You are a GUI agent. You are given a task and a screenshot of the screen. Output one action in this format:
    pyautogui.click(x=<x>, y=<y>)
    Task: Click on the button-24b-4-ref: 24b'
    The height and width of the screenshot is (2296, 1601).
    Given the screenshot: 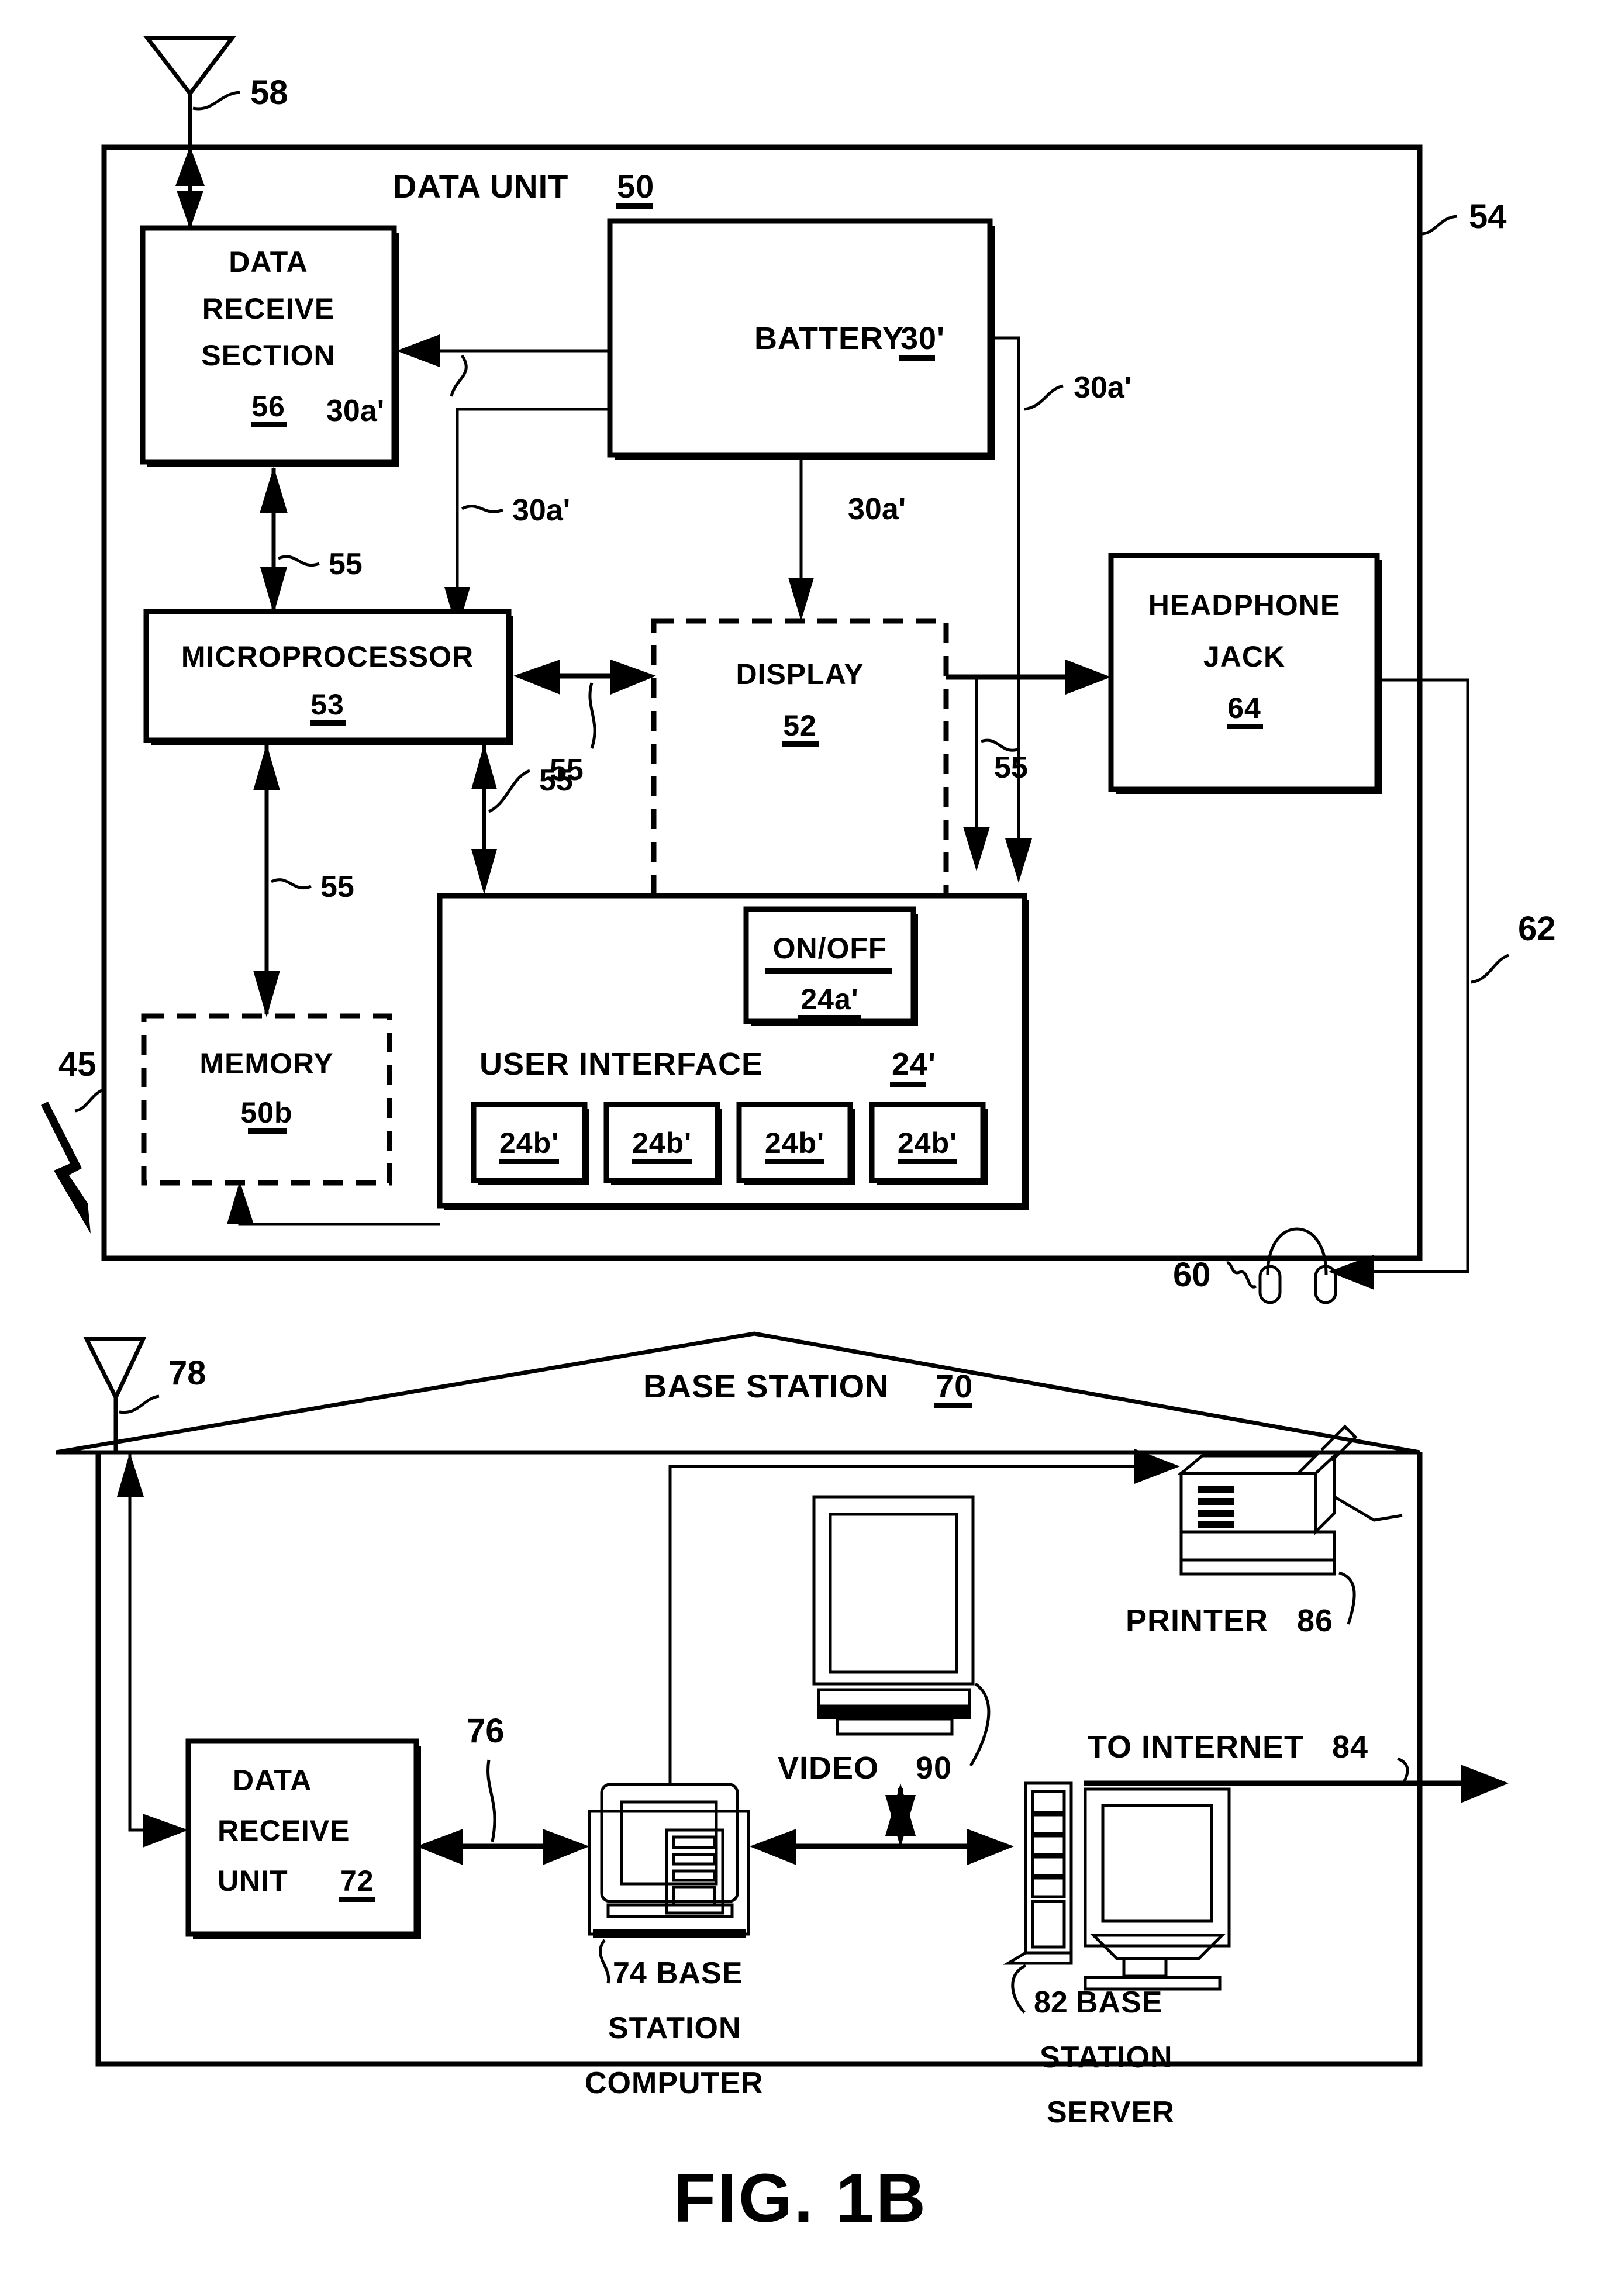 What is the action you would take?
    pyautogui.click(x=927, y=1143)
    